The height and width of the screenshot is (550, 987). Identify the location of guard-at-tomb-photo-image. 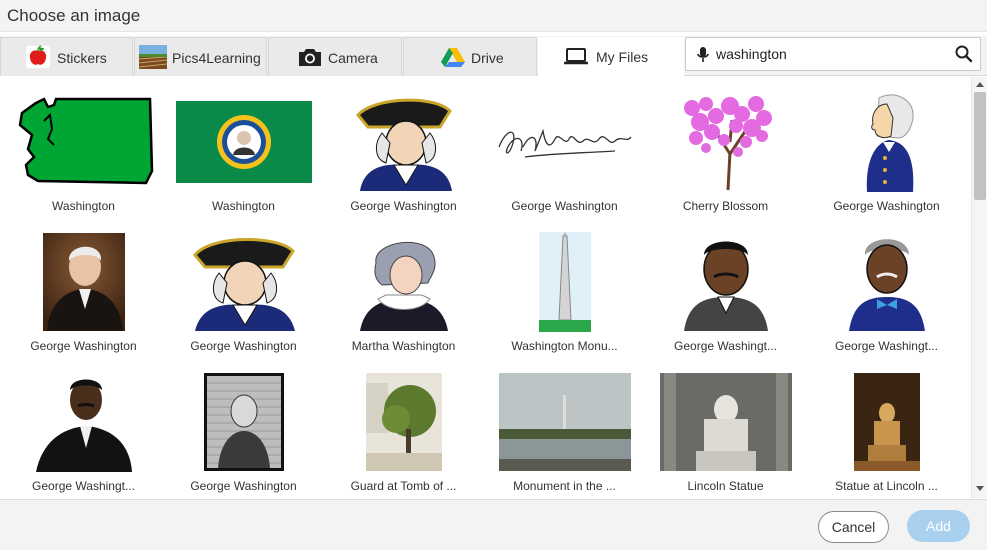
(403, 422).